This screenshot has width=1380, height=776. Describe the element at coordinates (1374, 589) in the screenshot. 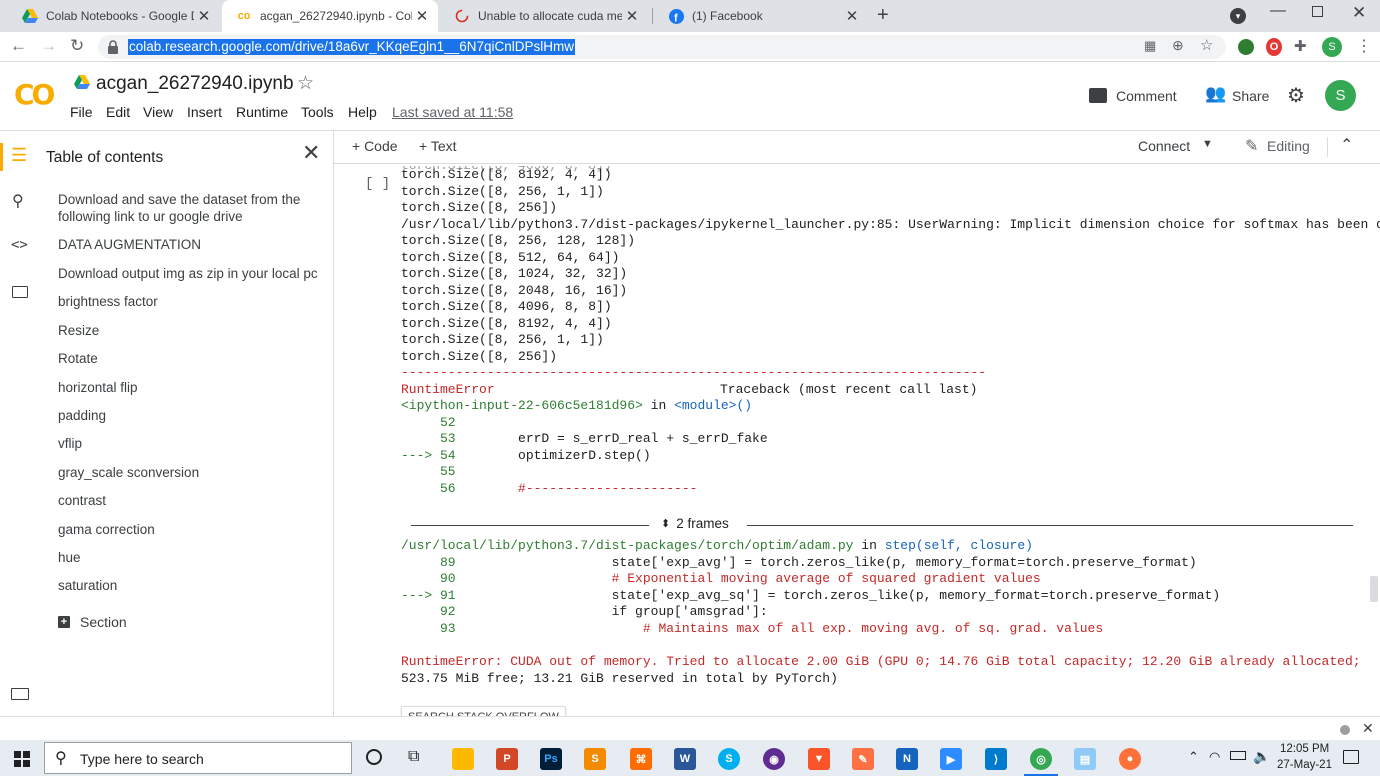

I see `scrollbar-thumb` at that location.